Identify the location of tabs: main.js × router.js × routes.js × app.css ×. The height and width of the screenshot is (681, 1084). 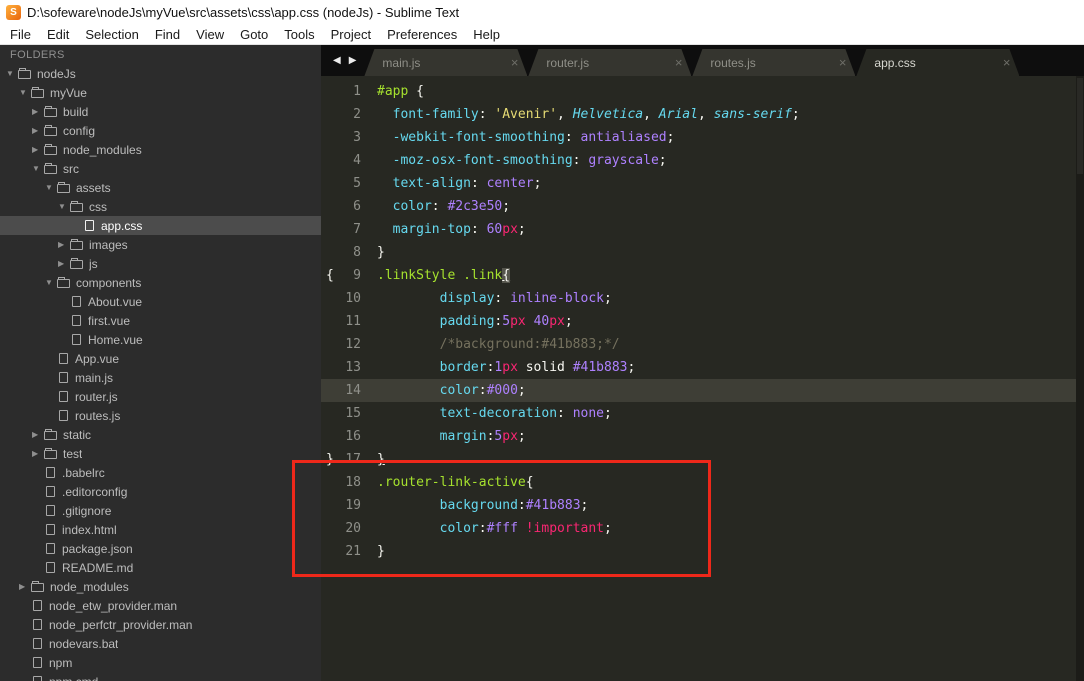
(692, 60).